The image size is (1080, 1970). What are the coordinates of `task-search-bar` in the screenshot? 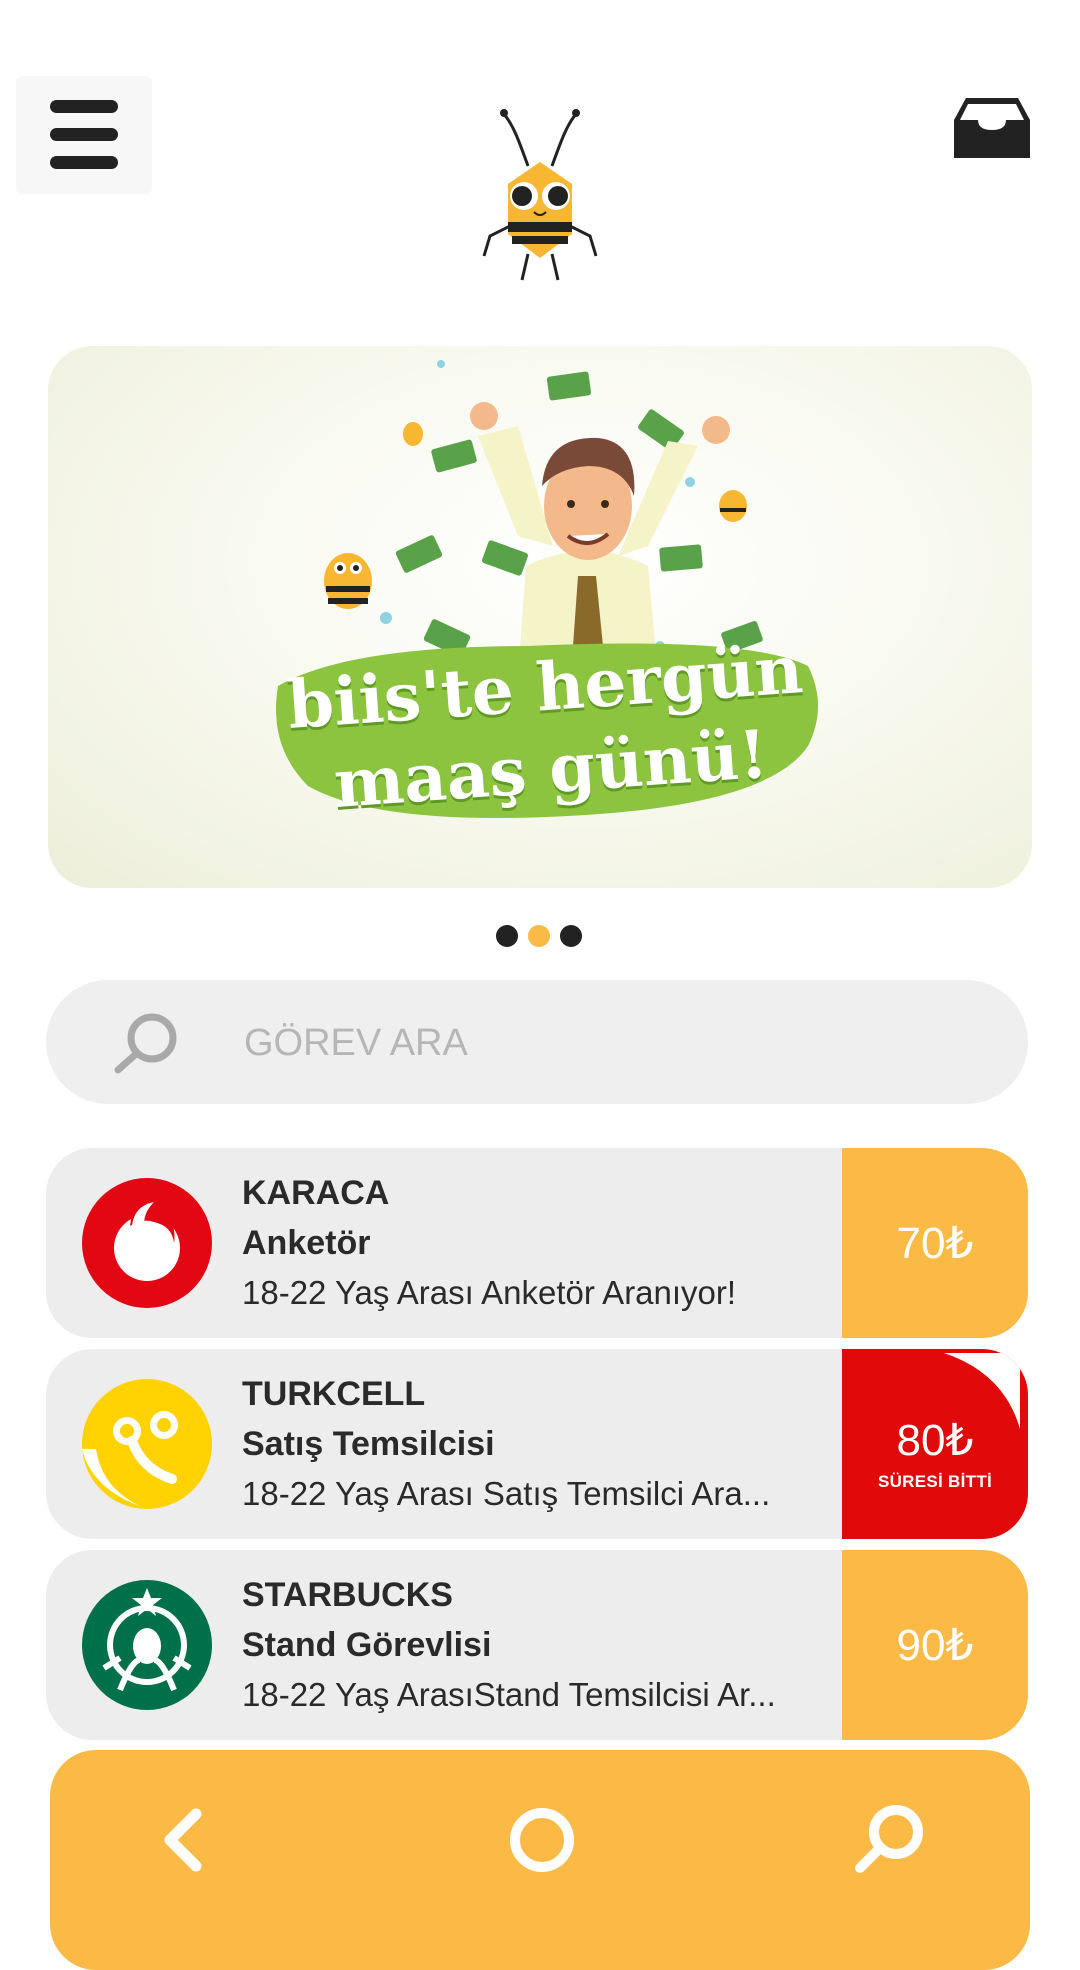 It's located at (537, 1042).